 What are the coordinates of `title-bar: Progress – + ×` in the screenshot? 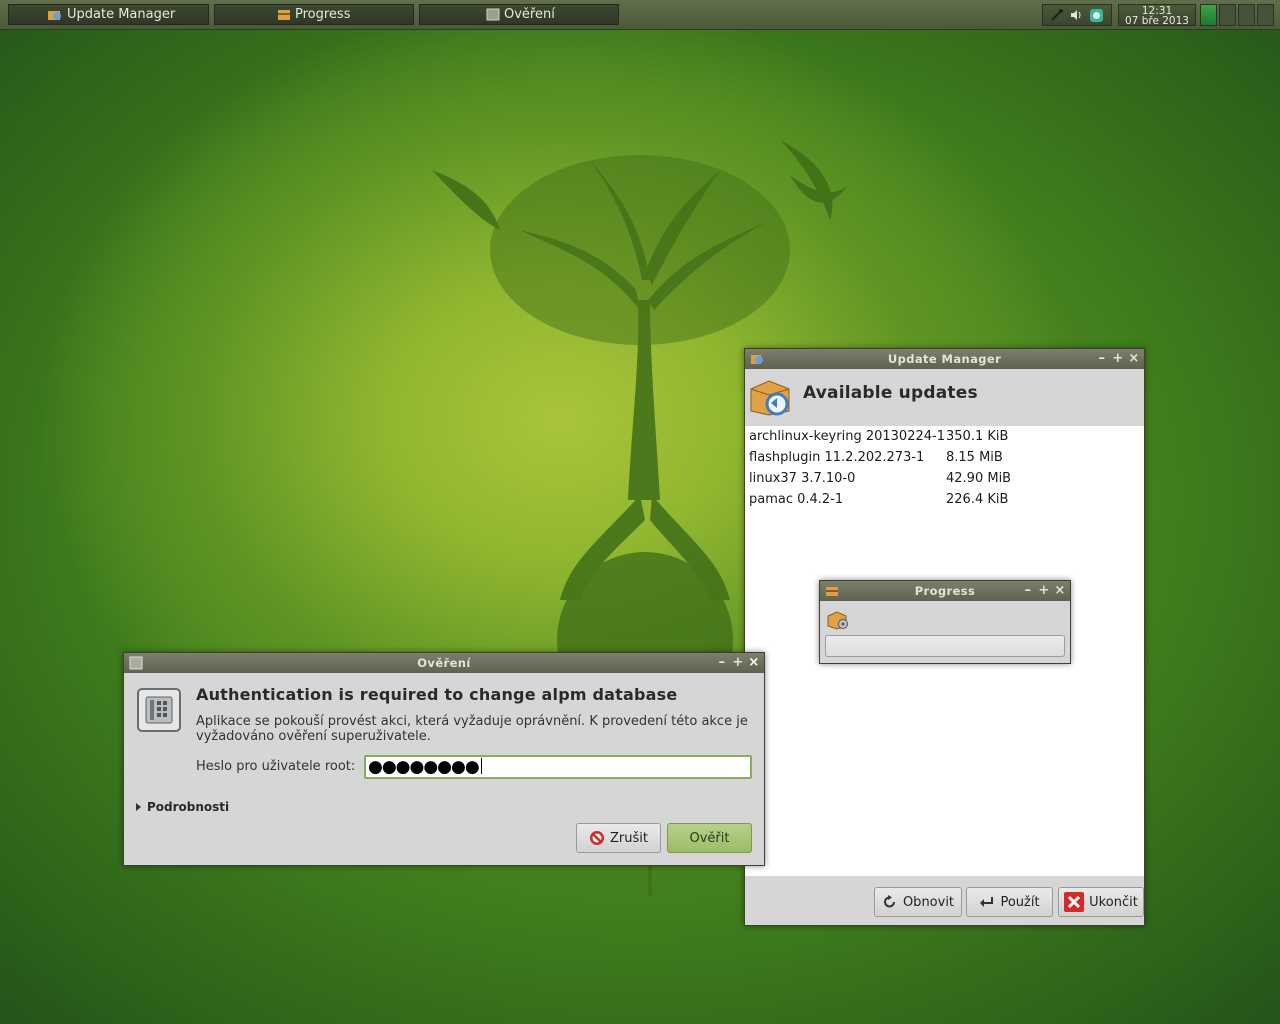 It's located at (945, 591).